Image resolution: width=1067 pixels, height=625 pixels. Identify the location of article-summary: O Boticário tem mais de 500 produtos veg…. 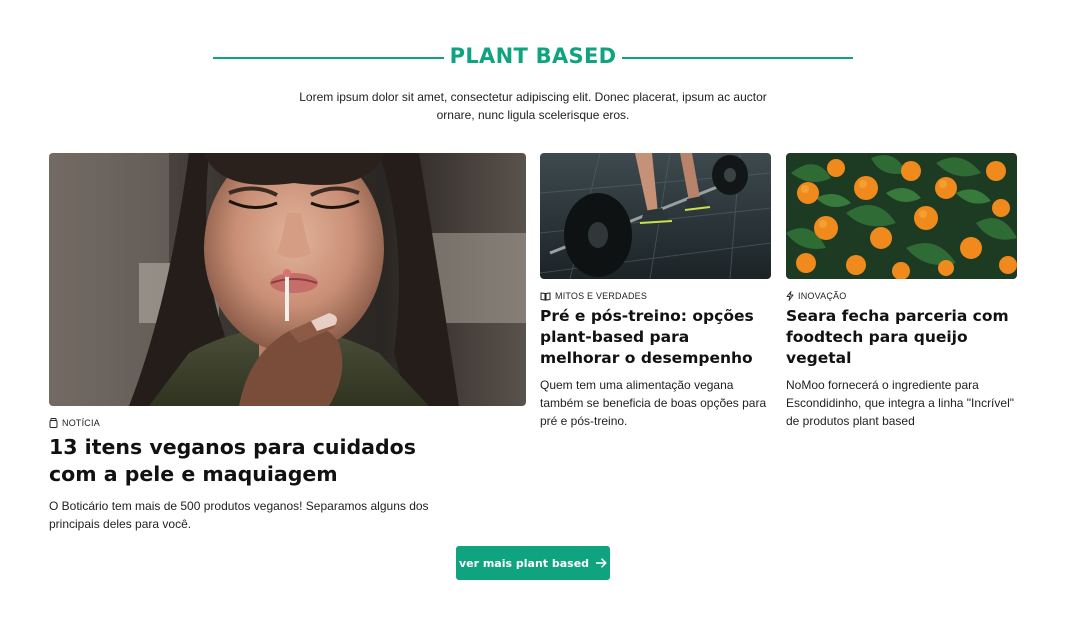
(239, 515).